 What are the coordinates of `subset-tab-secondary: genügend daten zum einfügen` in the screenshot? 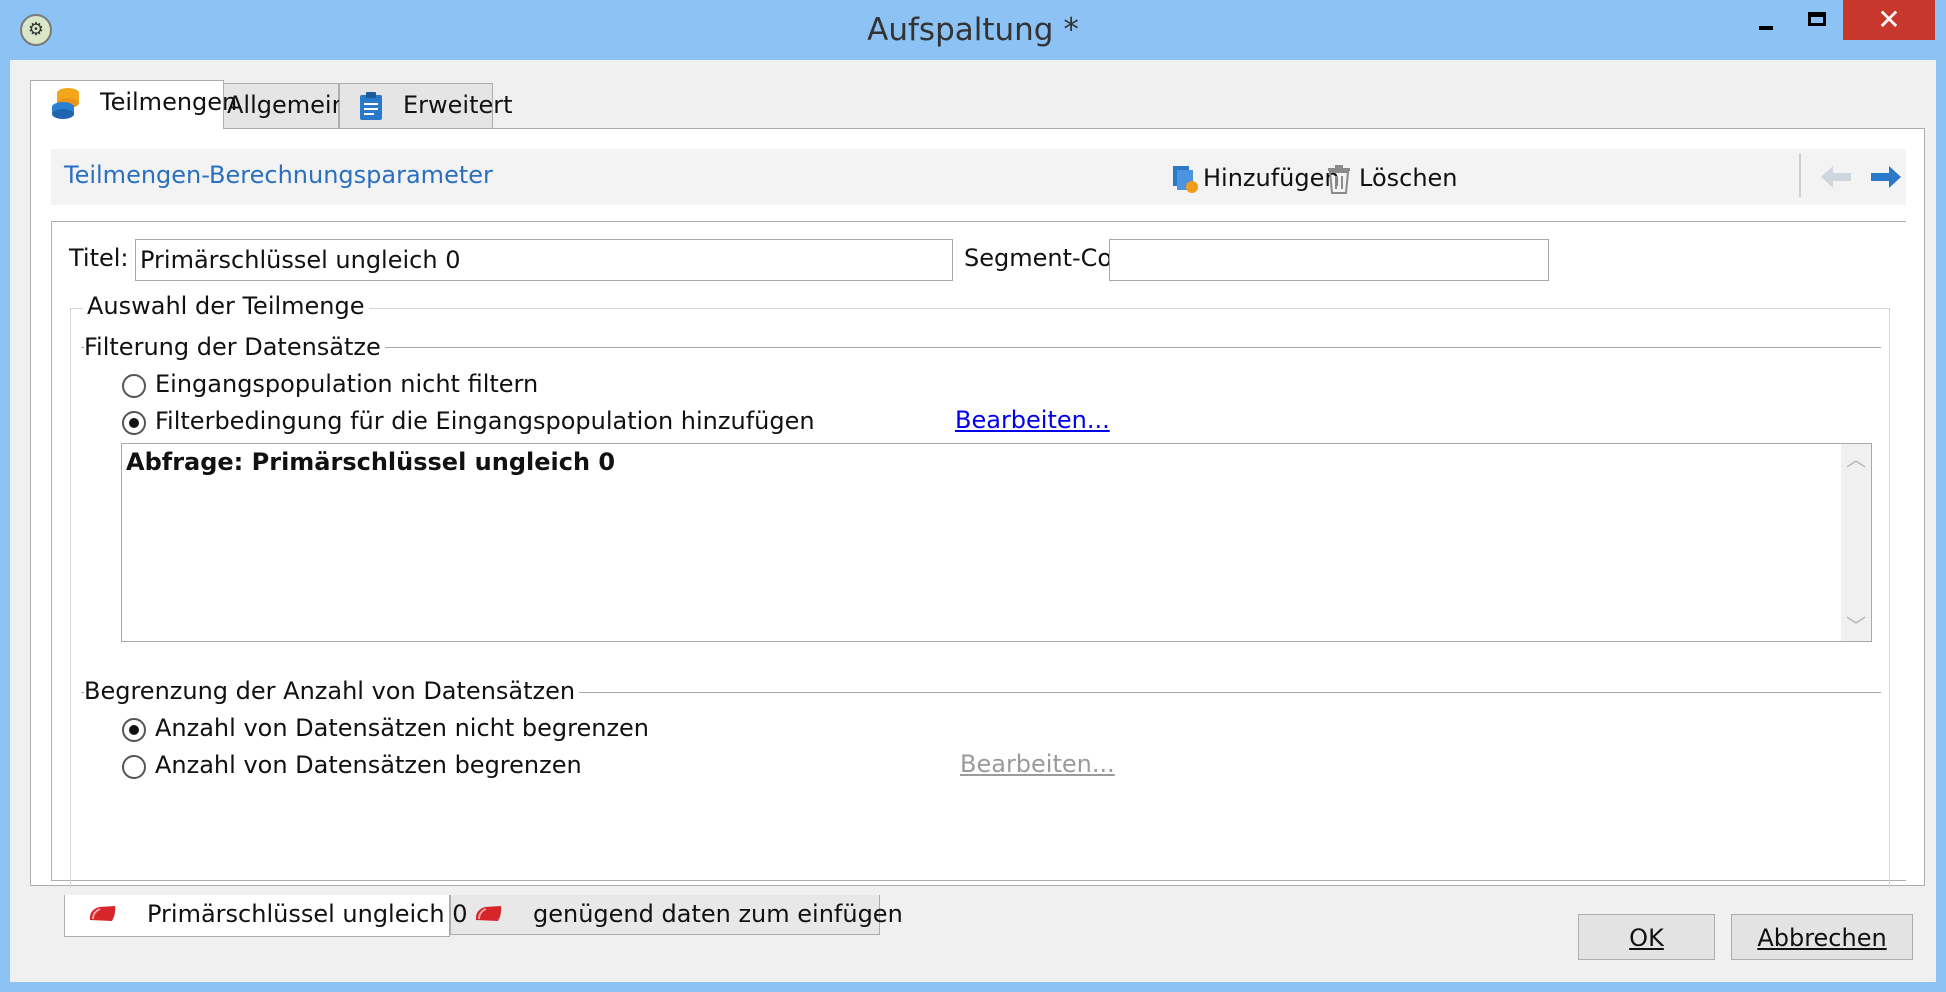 It's located at (676, 915).